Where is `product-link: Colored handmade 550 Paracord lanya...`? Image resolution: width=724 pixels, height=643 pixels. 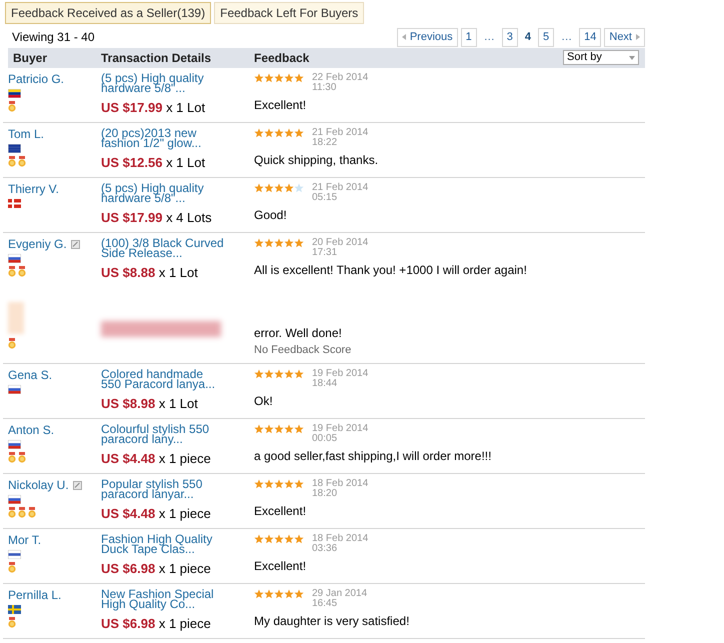 product-link: Colored handmade 550 Paracord lanya... is located at coordinates (163, 378).